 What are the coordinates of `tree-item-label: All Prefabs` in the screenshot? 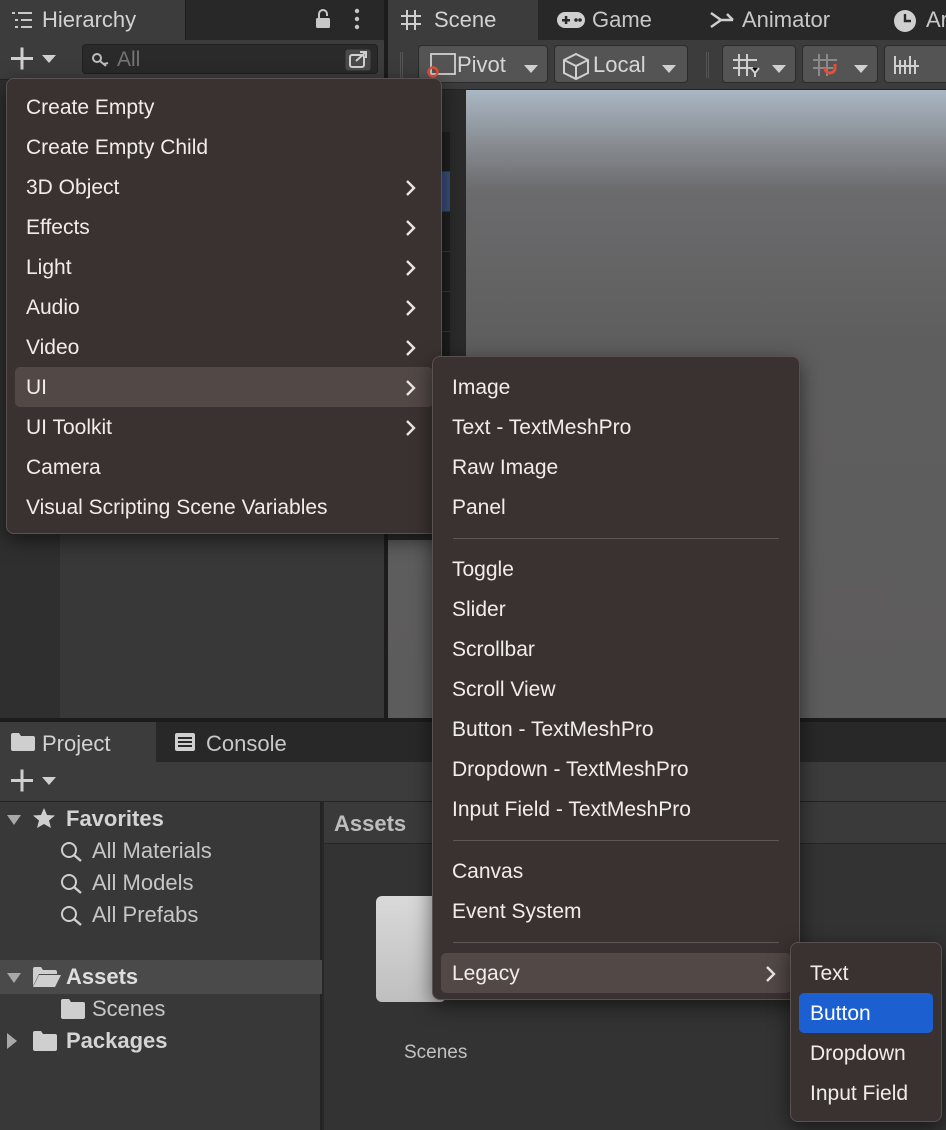 It's located at (145, 914).